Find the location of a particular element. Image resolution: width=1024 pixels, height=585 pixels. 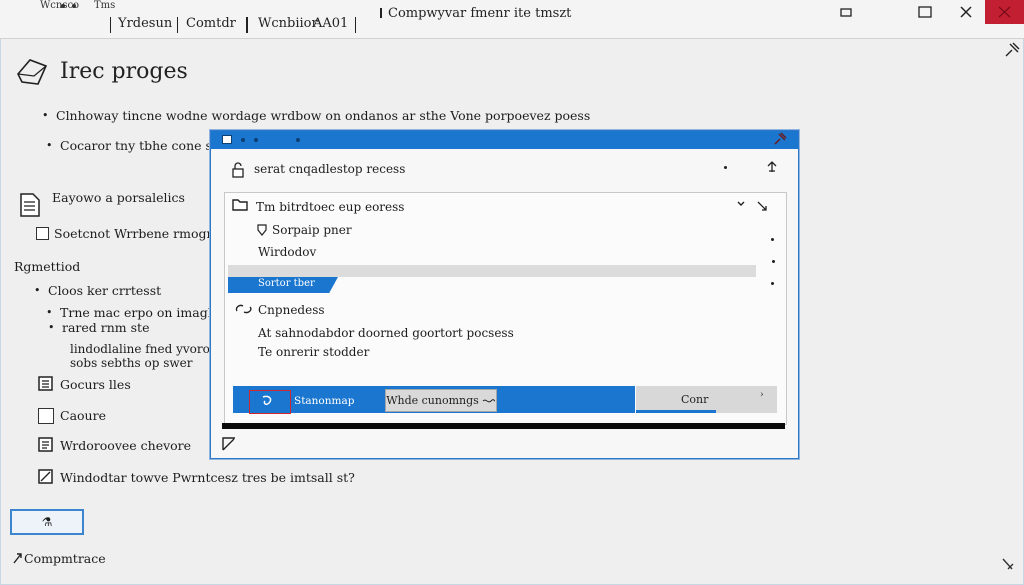

gray-button-label: Conr is located at coordinates (695, 399).